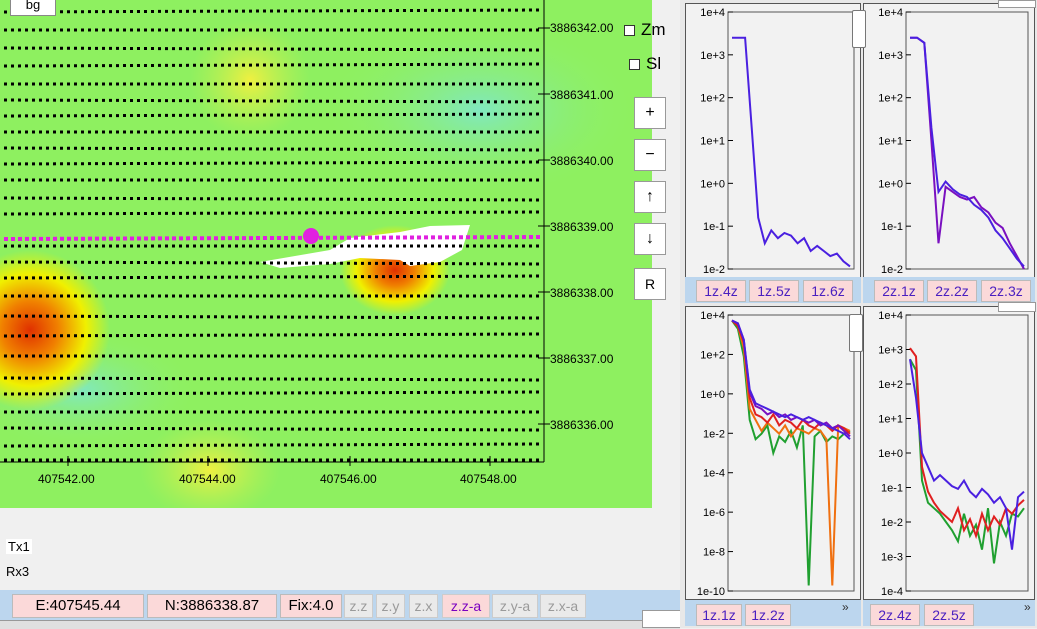 The width and height of the screenshot is (1037, 629). Describe the element at coordinates (714, 513) in the screenshot. I see `plot-y-tick-label: 1e-6` at that location.